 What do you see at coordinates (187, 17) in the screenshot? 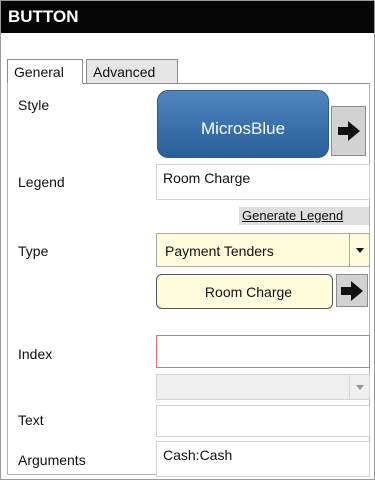
I see `window-title: BUTTON` at bounding box center [187, 17].